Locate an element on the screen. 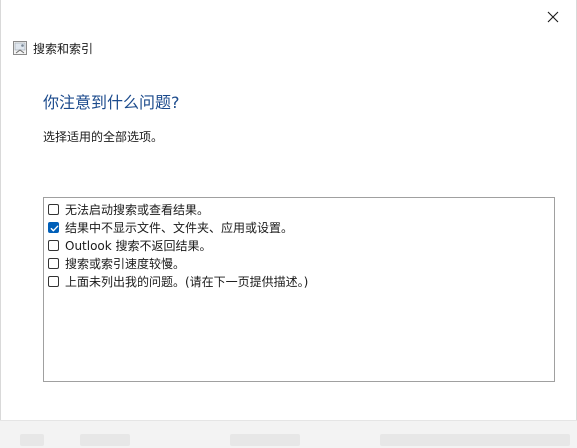  option-label: 无法启动搜索或查看结果。 is located at coordinates (137, 210).